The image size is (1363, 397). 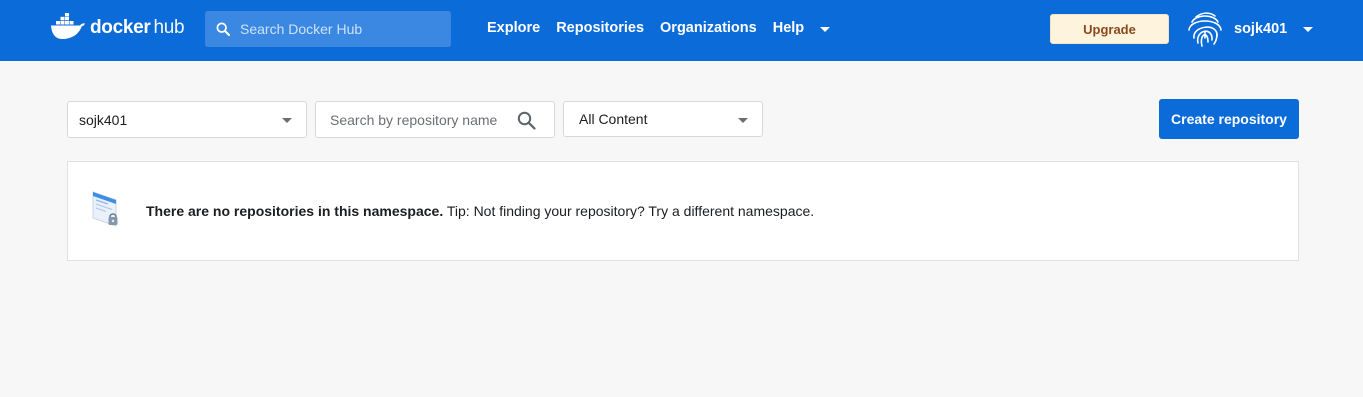 I want to click on logo-hub-text: hub, so click(x=169, y=27).